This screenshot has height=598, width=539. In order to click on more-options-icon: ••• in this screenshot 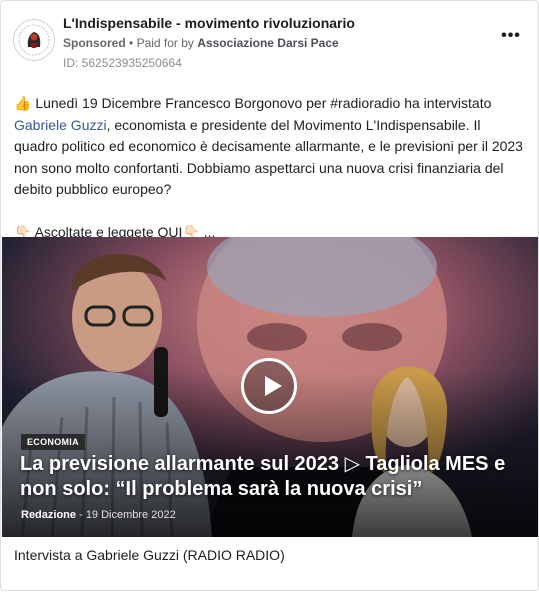, I will do `click(511, 36)`.